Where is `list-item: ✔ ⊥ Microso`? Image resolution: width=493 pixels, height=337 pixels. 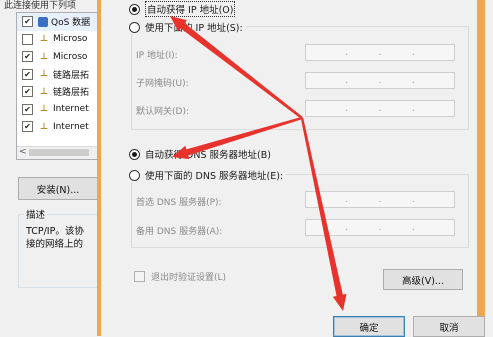 list-item: ✔ ⊥ Microso is located at coordinates (57, 57).